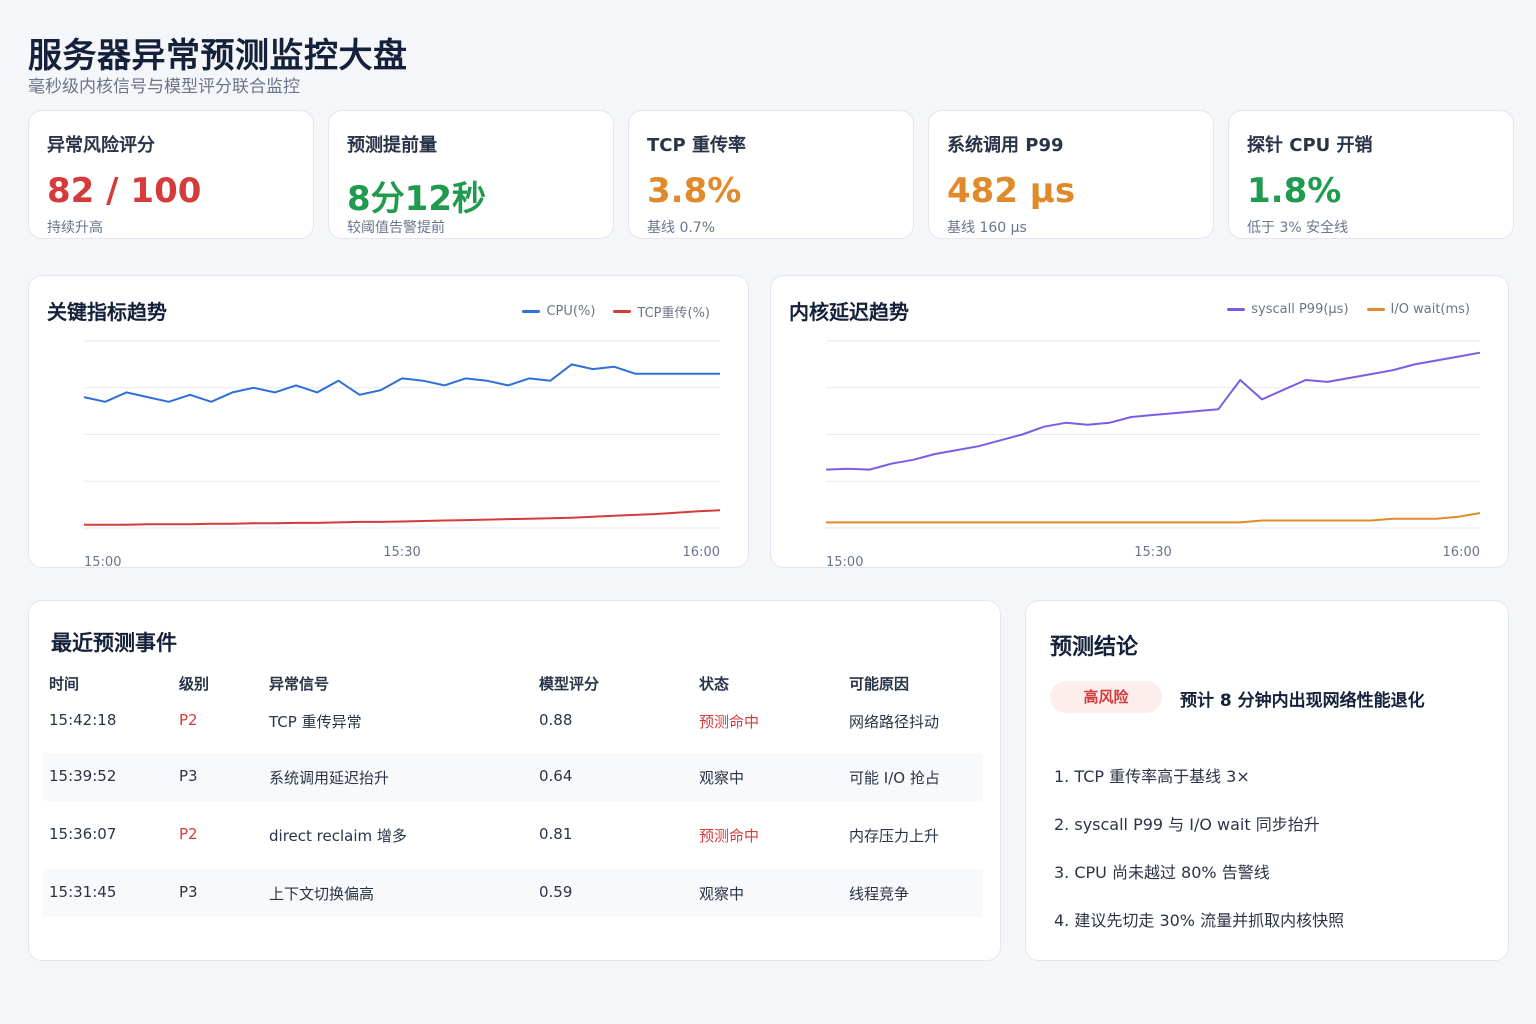  I want to click on events-title: 最近预测事件, so click(114, 643).